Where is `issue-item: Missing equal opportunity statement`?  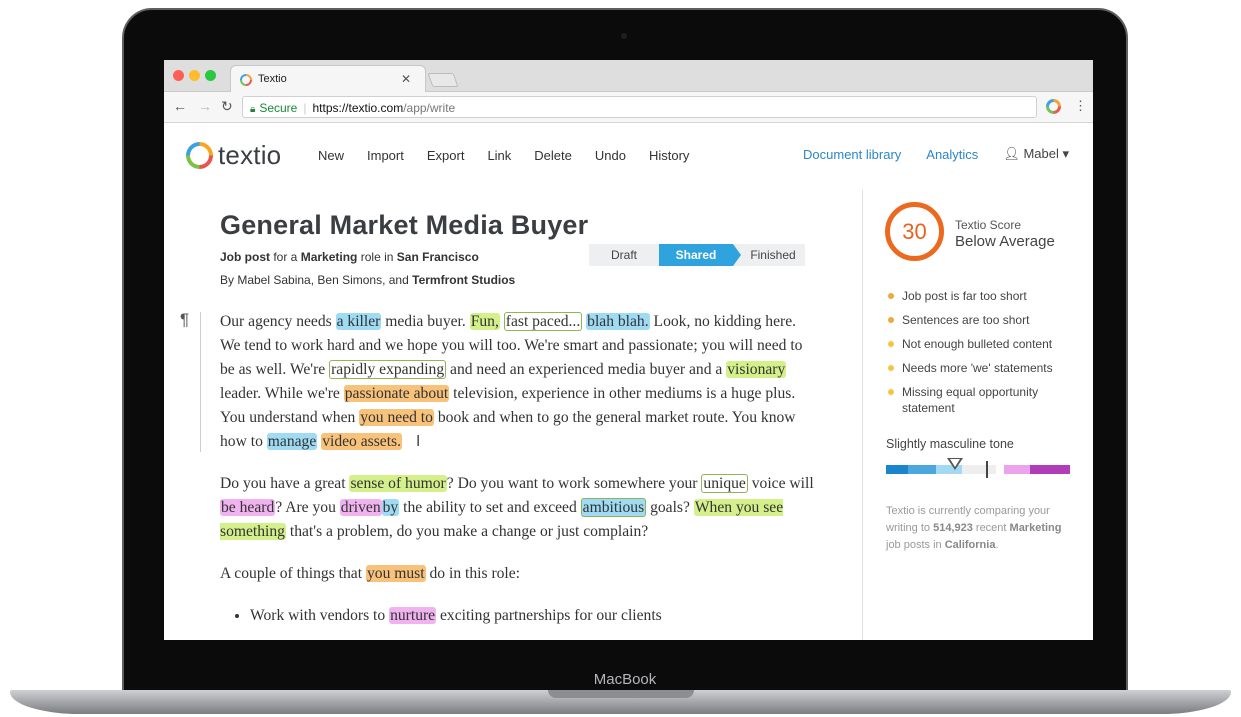
issue-item: Missing equal opportunity statement is located at coordinates (978, 400).